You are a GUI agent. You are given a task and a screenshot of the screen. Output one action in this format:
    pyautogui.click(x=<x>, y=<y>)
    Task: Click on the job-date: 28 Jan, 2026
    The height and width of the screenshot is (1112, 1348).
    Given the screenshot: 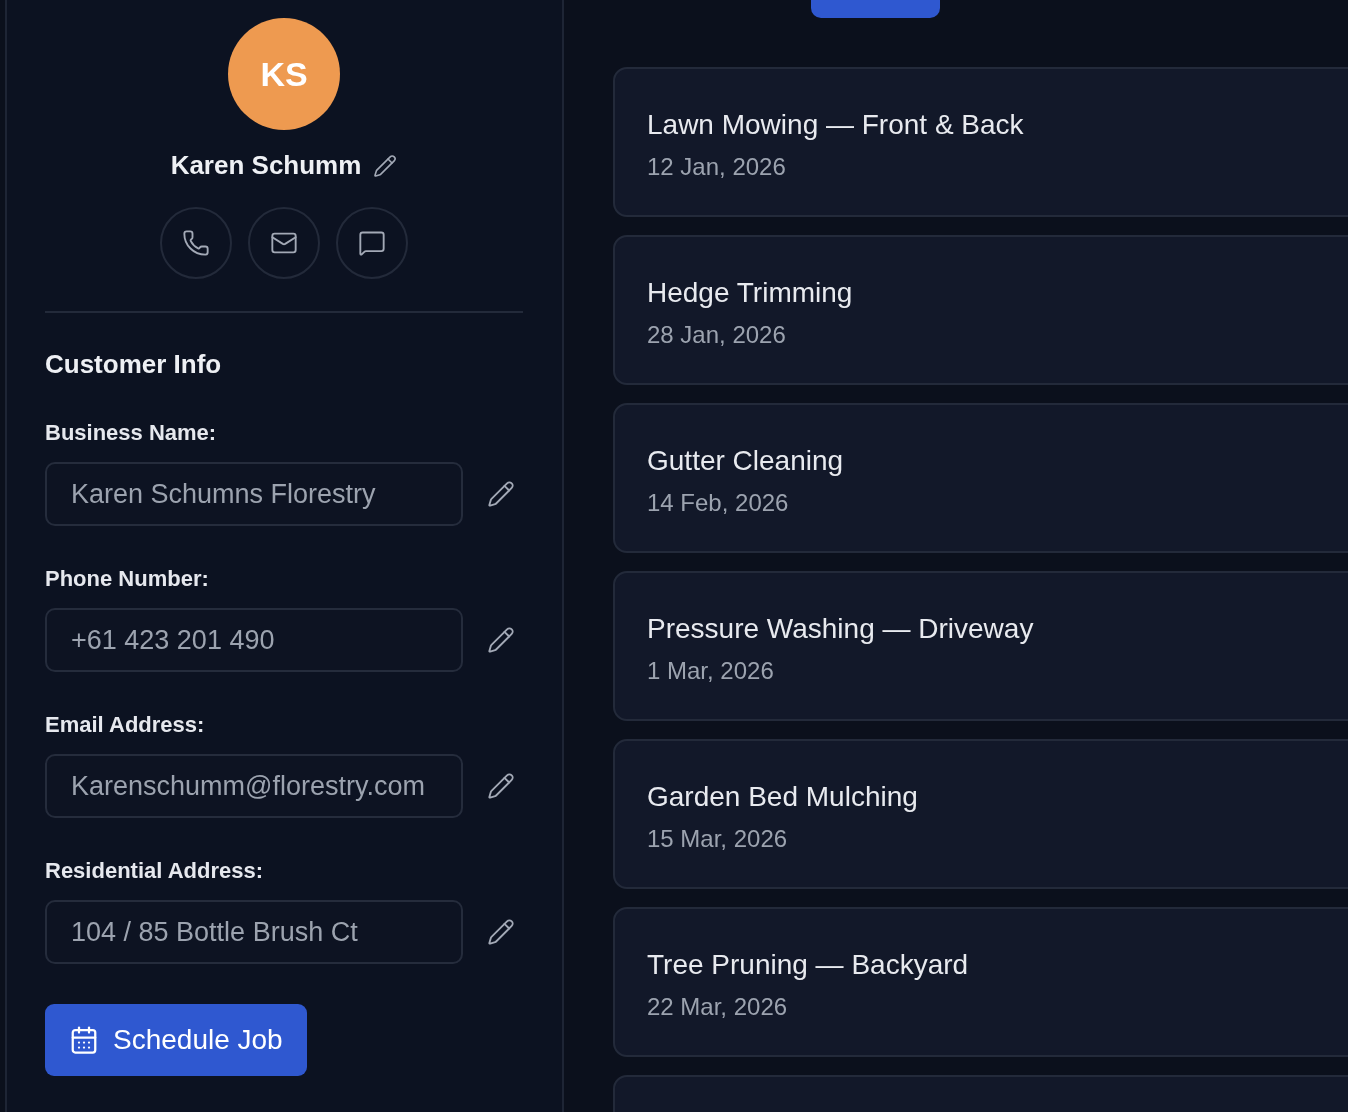 What is the action you would take?
    pyautogui.click(x=717, y=335)
    